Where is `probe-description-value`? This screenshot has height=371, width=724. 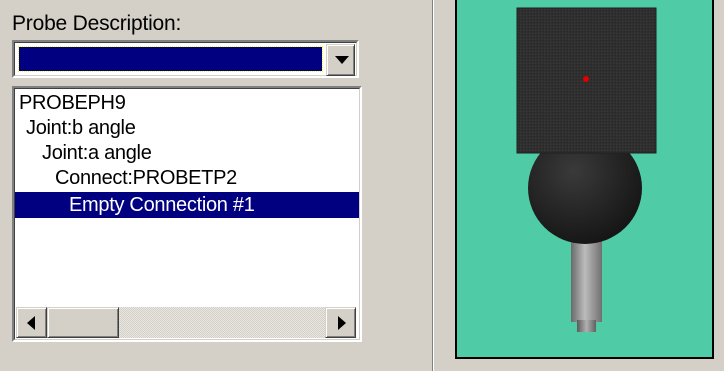 probe-description-value is located at coordinates (170, 59).